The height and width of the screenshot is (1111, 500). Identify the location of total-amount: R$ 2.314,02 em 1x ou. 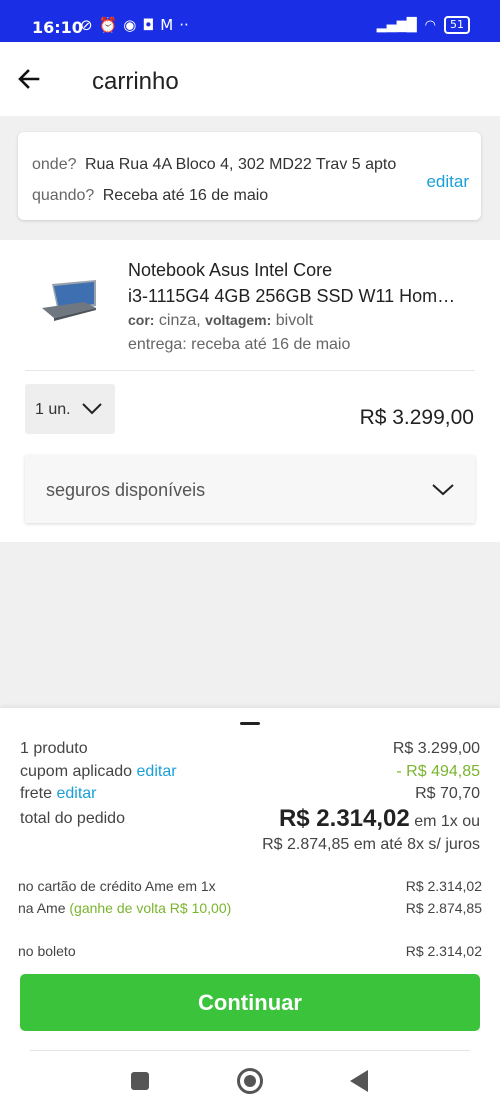
(379, 819).